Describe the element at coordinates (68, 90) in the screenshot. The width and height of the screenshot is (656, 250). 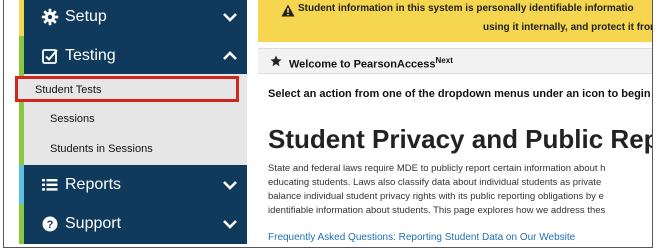
I see `submenu-item-label: Student Tests` at that location.